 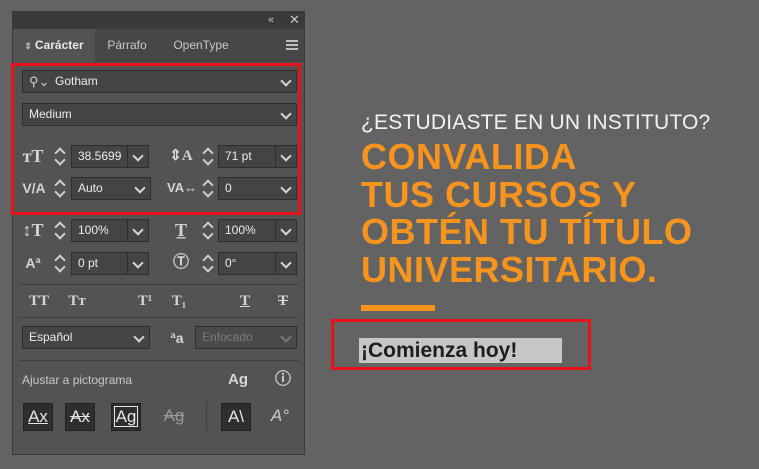 I want to click on baseline-shift-dropdown, so click(x=138, y=263).